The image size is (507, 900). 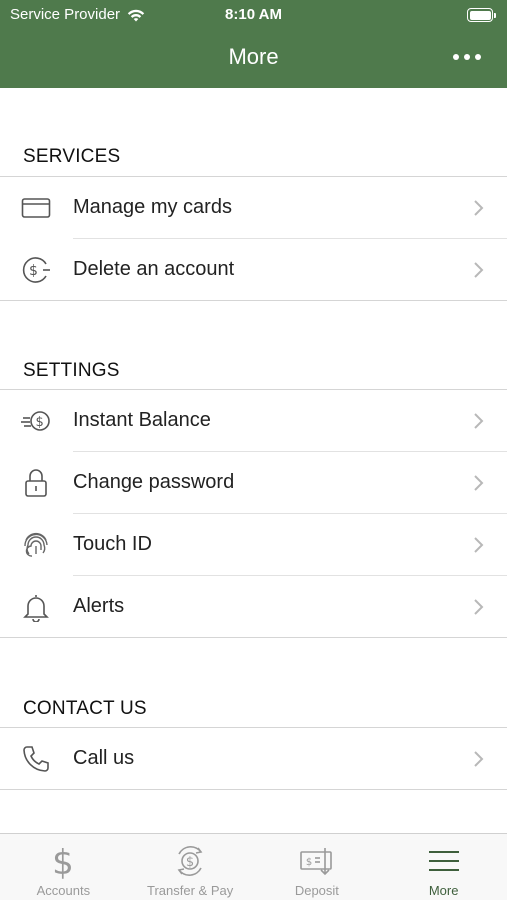 I want to click on dollar-circle-icon: $, so click(x=36, y=270).